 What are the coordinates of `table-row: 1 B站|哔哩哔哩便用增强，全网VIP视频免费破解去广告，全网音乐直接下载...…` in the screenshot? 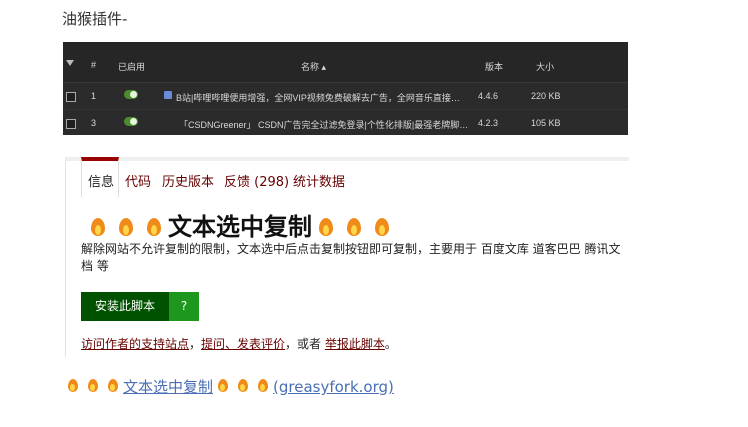 It's located at (345, 96).